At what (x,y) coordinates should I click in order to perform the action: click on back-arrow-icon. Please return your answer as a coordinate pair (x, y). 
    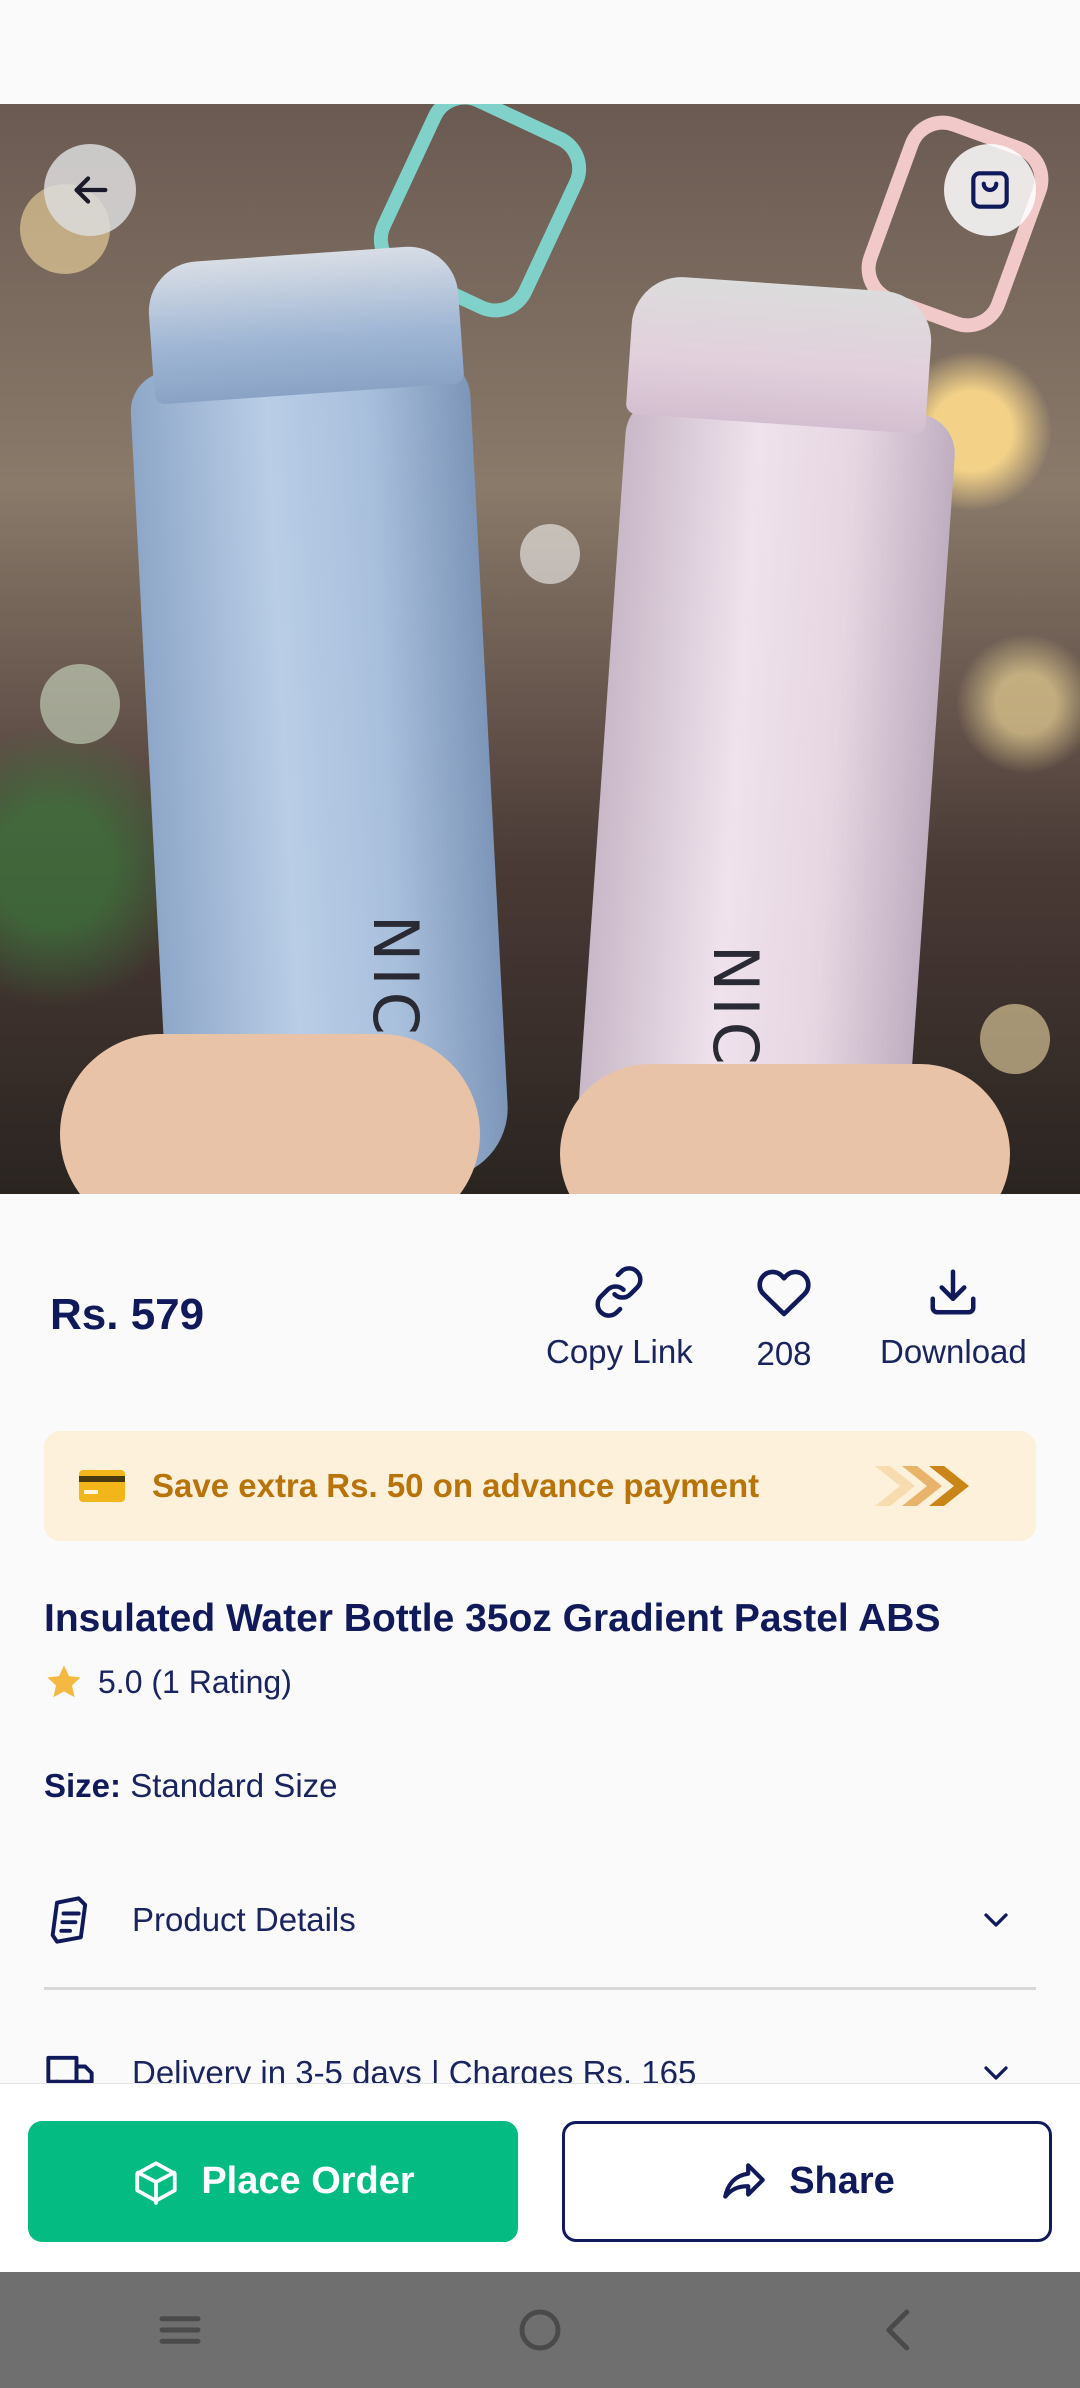
    Looking at the image, I should click on (91, 190).